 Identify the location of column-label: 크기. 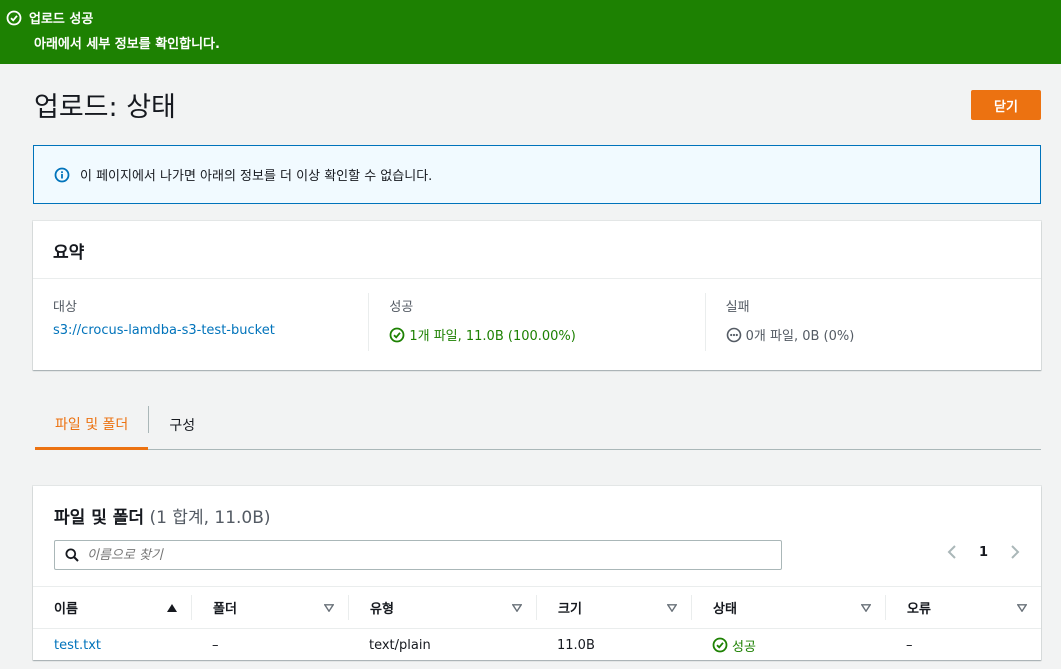
(570, 609).